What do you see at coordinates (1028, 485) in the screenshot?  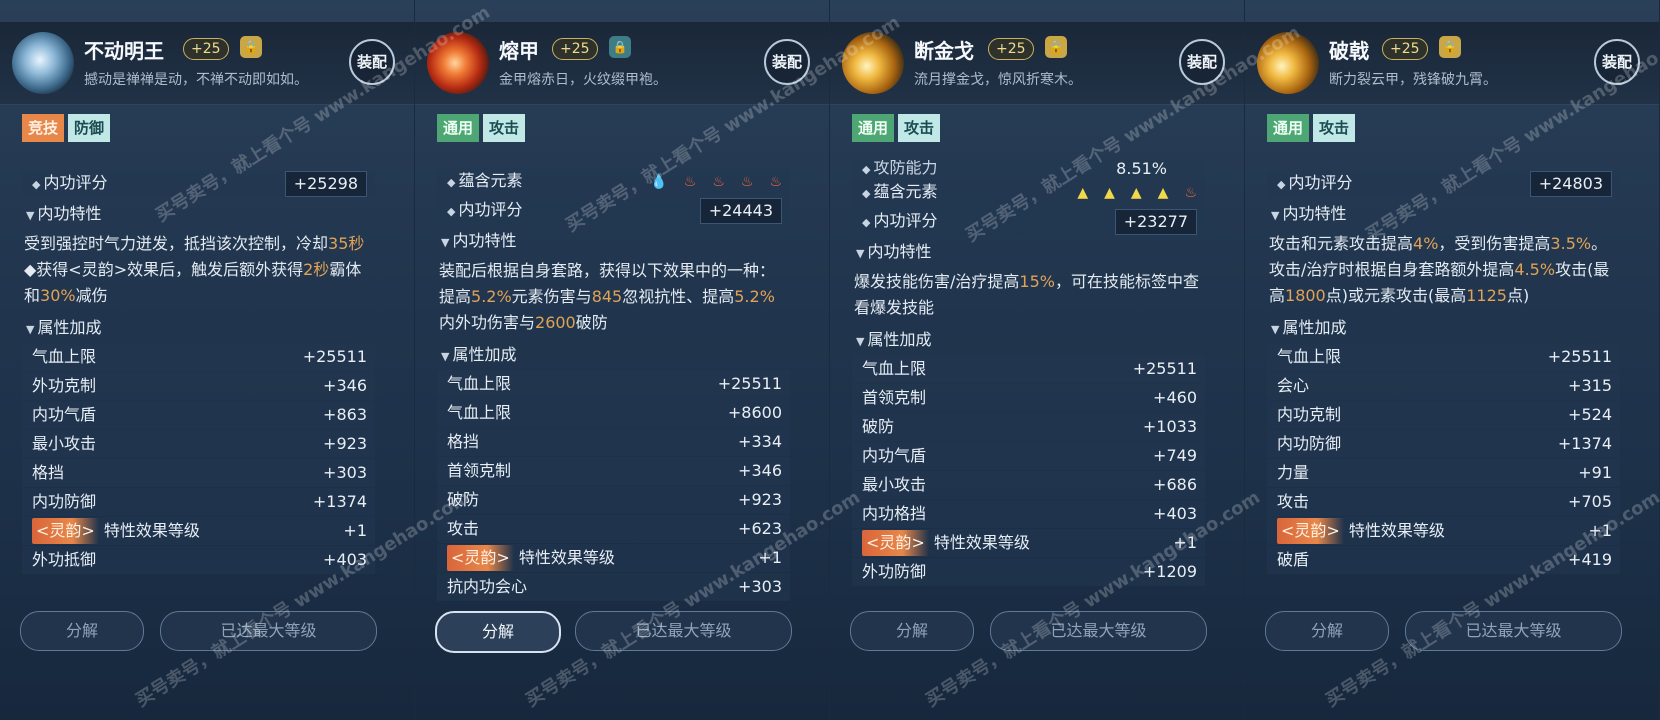 I see `attr-row: 最小攻击 +686` at bounding box center [1028, 485].